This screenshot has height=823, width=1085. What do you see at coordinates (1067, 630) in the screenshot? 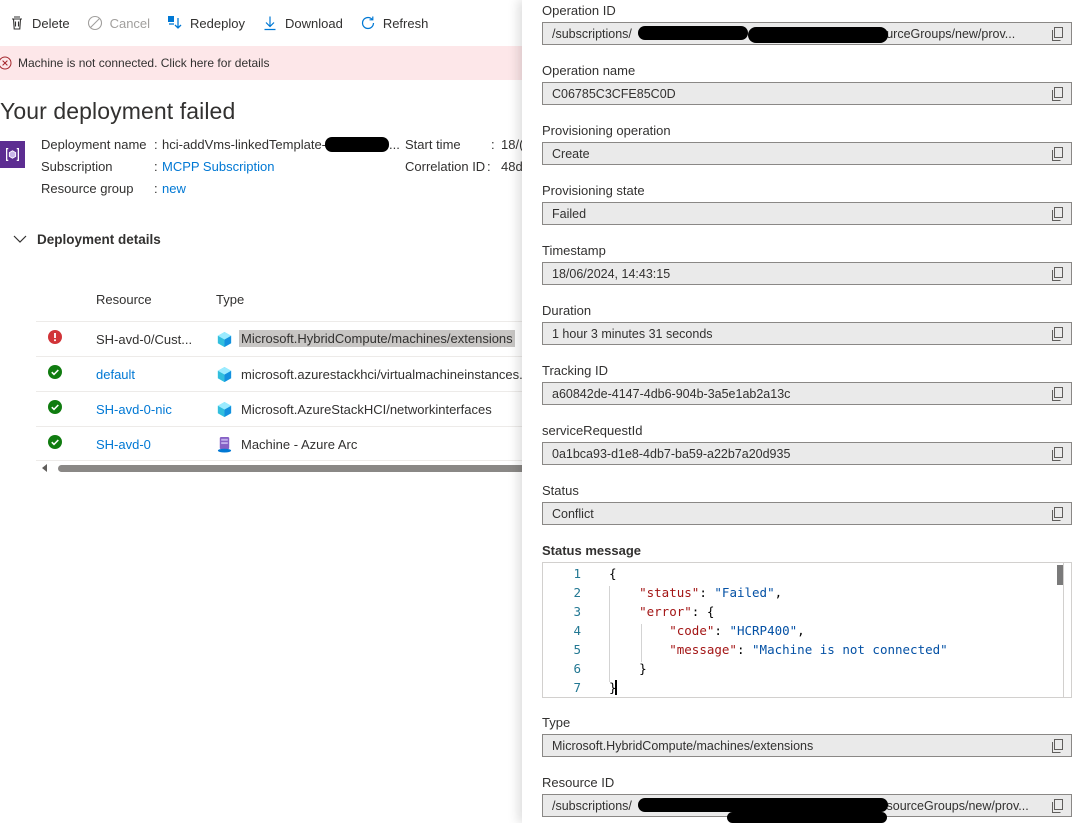
I see `editor-scroll-track` at bounding box center [1067, 630].